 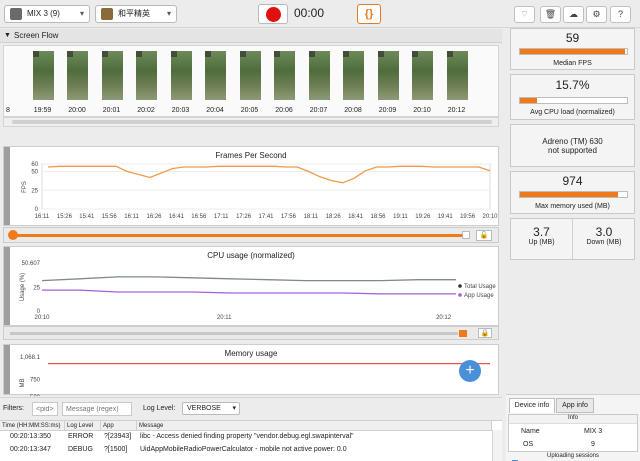 What do you see at coordinates (244, 217) in the screenshot?
I see `x-tick-label: 17:26` at bounding box center [244, 217].